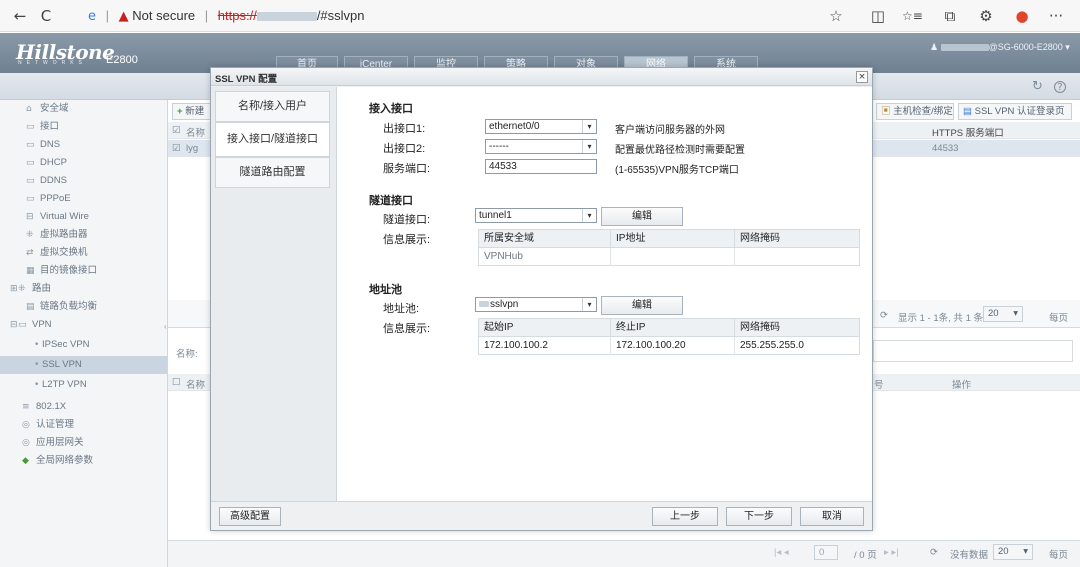 The image size is (1080, 567). I want to click on collapse-icon: ⊟, so click(14, 325).